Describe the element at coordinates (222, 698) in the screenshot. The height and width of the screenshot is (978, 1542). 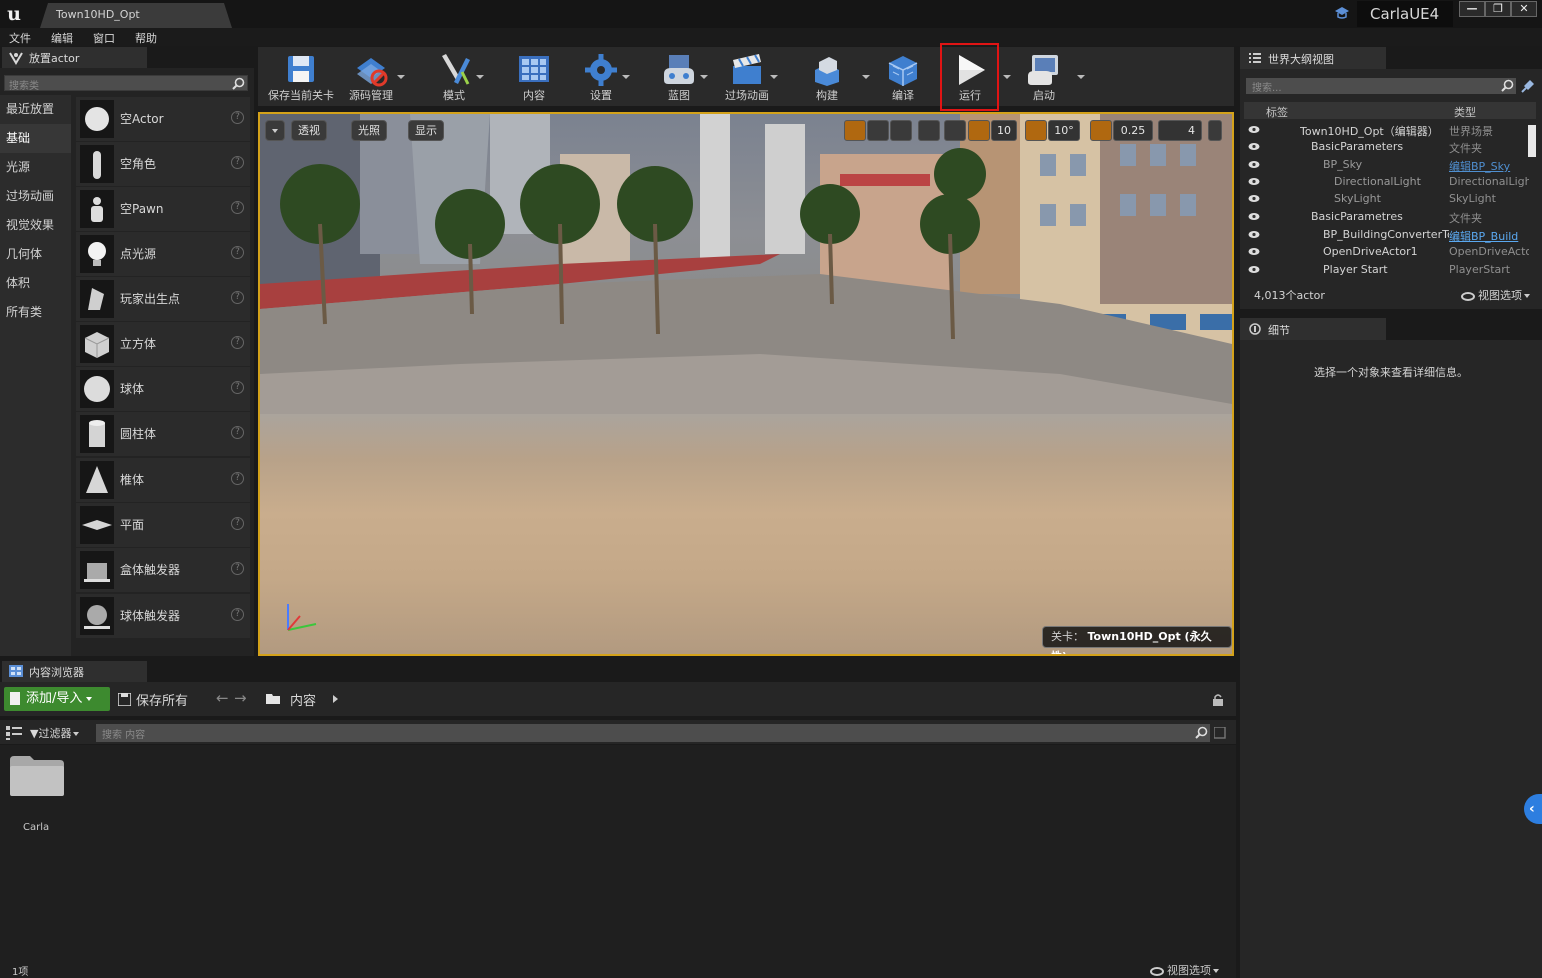
I see `history-back-arrow-icon: ←` at that location.